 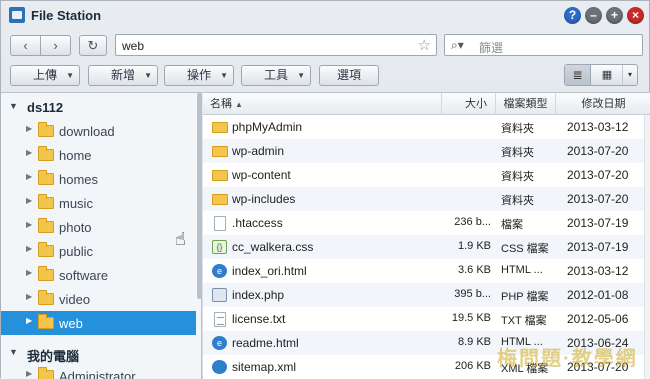 I want to click on file-name: phpMyAdmin, so click(x=267, y=127).